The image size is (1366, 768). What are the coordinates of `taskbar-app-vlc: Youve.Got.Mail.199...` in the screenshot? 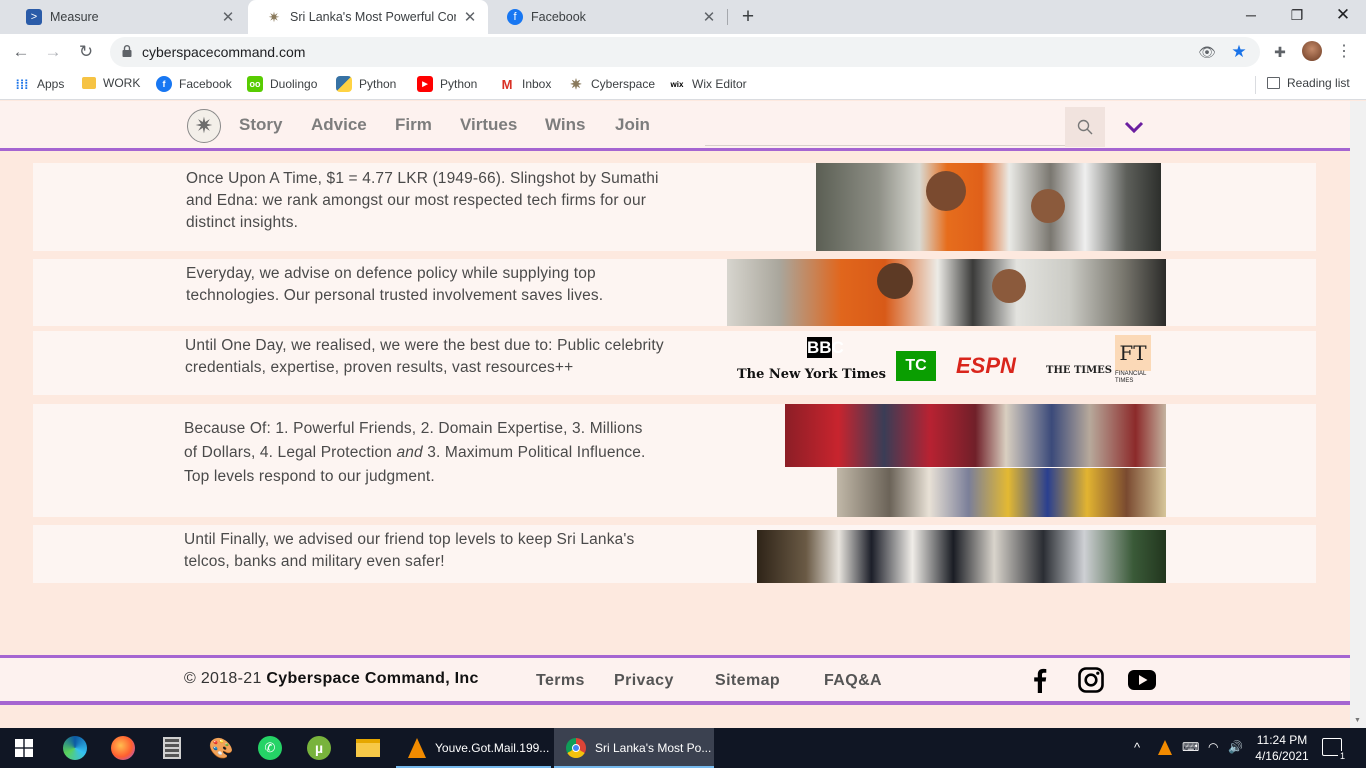 It's located at (473, 748).